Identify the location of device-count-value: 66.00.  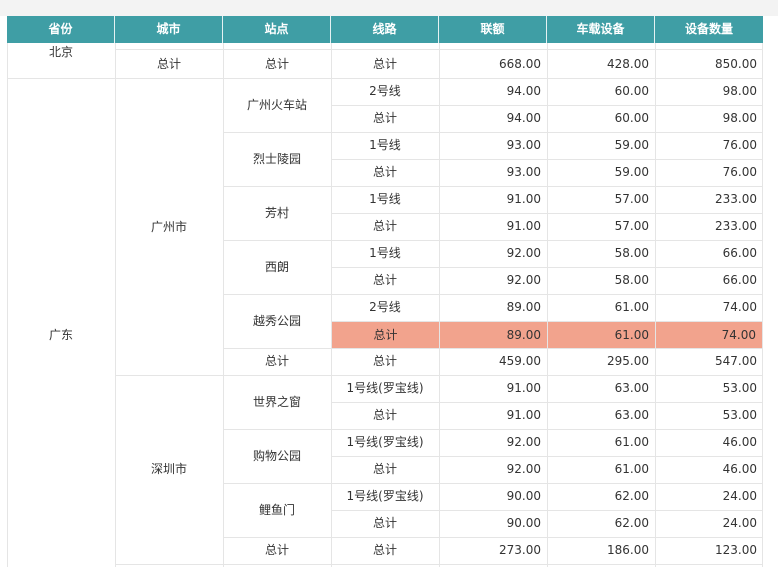
(739, 253).